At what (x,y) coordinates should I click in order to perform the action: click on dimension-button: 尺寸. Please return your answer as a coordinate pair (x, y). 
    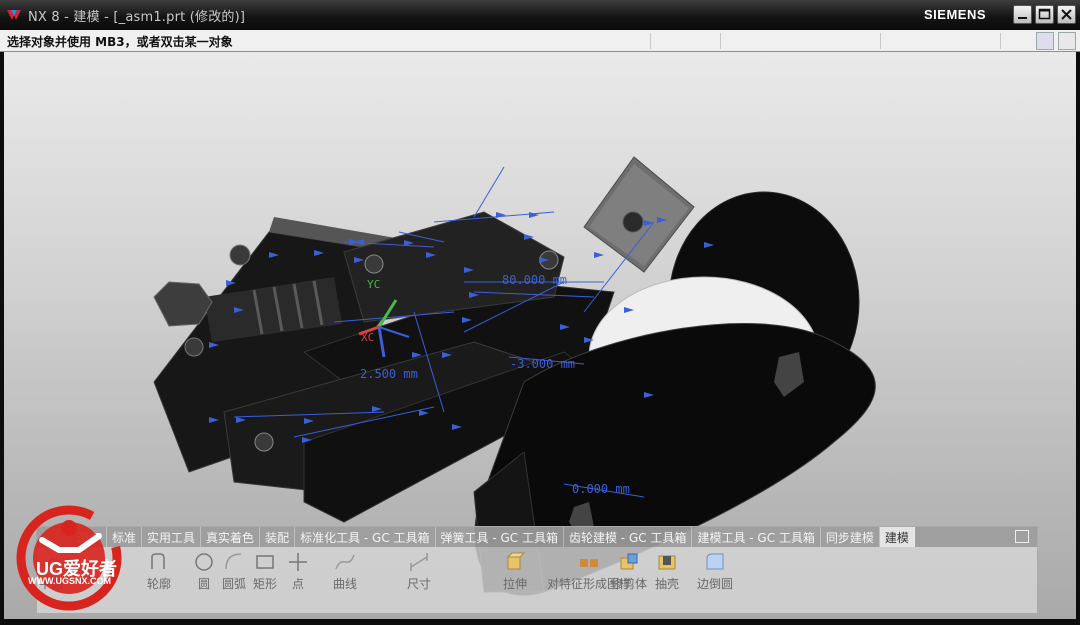
    Looking at the image, I should click on (419, 571).